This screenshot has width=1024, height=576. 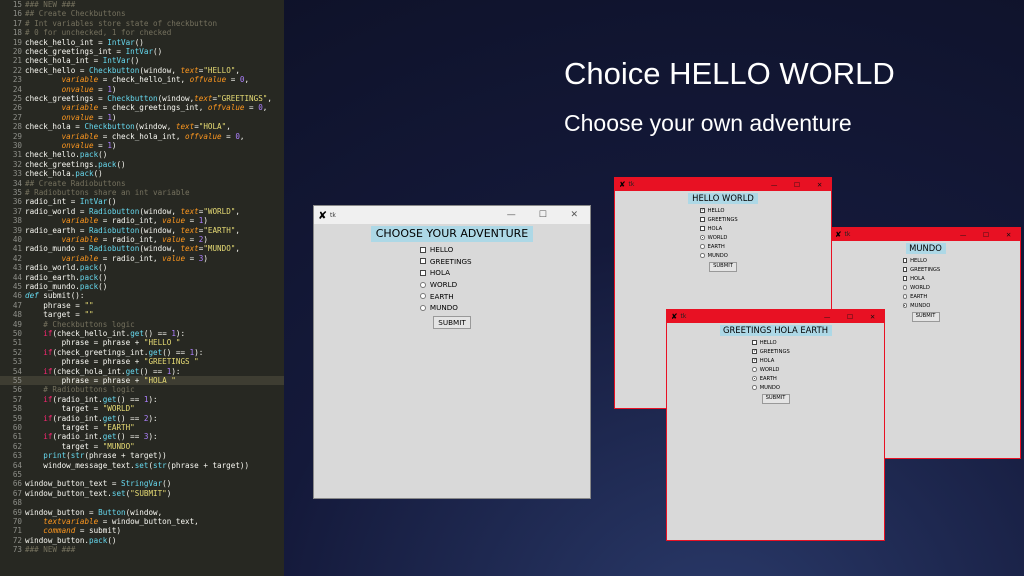 What do you see at coordinates (91, 399) in the screenshot?
I see `code-line: if(radio_int.get() == 1):` at bounding box center [91, 399].